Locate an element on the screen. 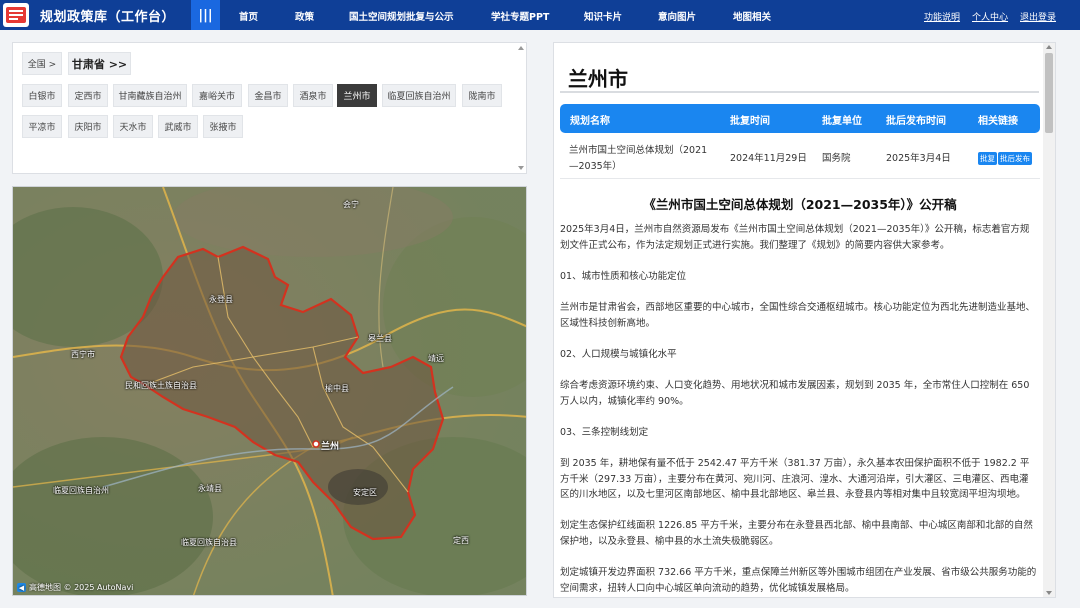 The image size is (1080, 608). help-link: 功能说明 is located at coordinates (942, 16).